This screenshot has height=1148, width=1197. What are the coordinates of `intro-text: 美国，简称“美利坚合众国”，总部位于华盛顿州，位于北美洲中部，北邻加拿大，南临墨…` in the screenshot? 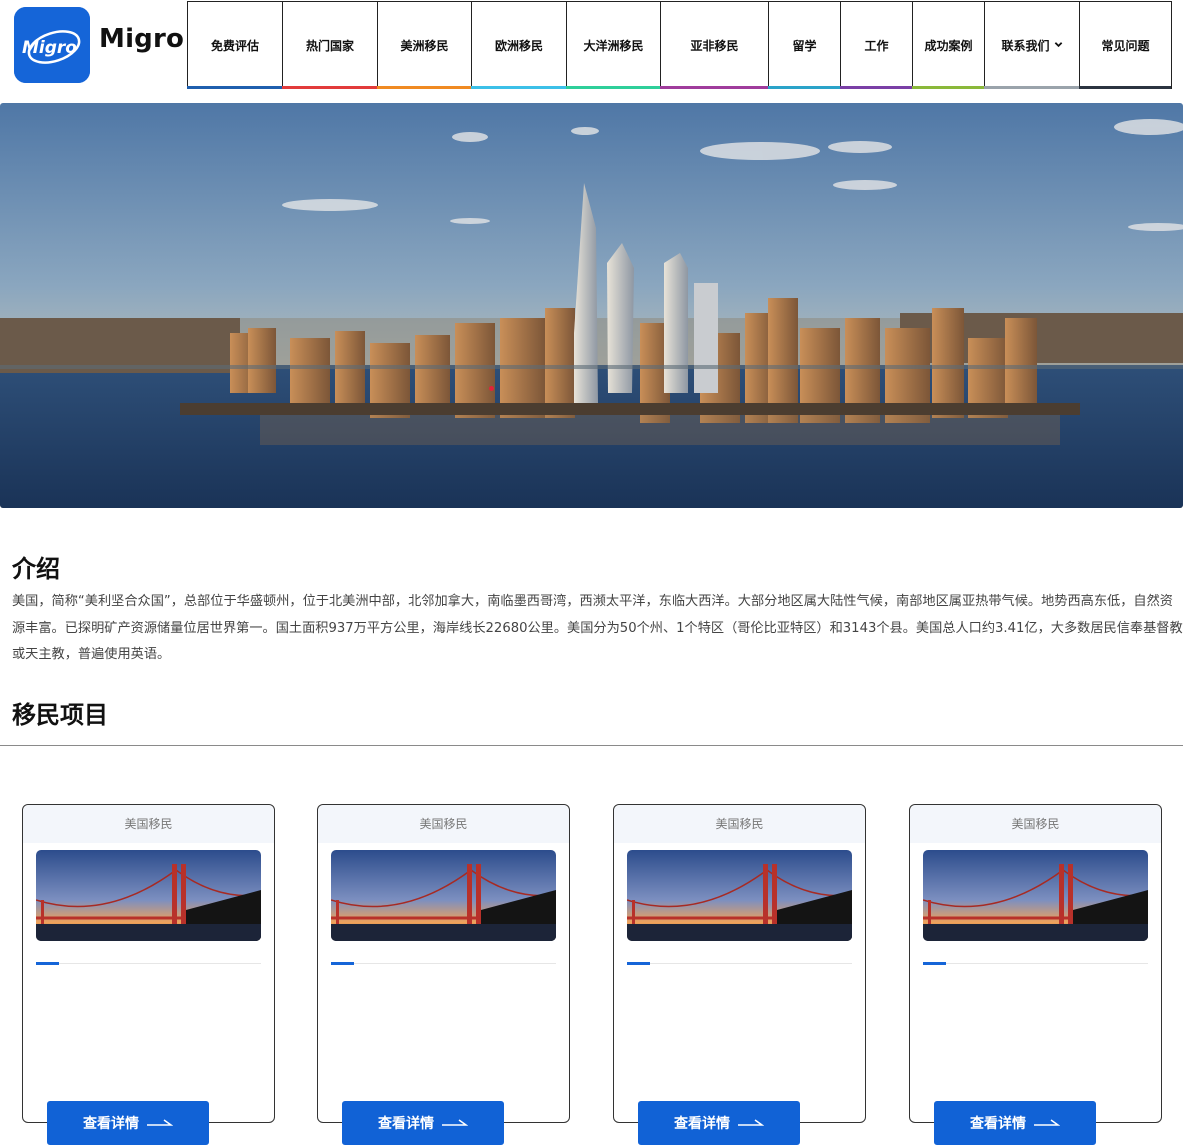 It's located at (597, 628).